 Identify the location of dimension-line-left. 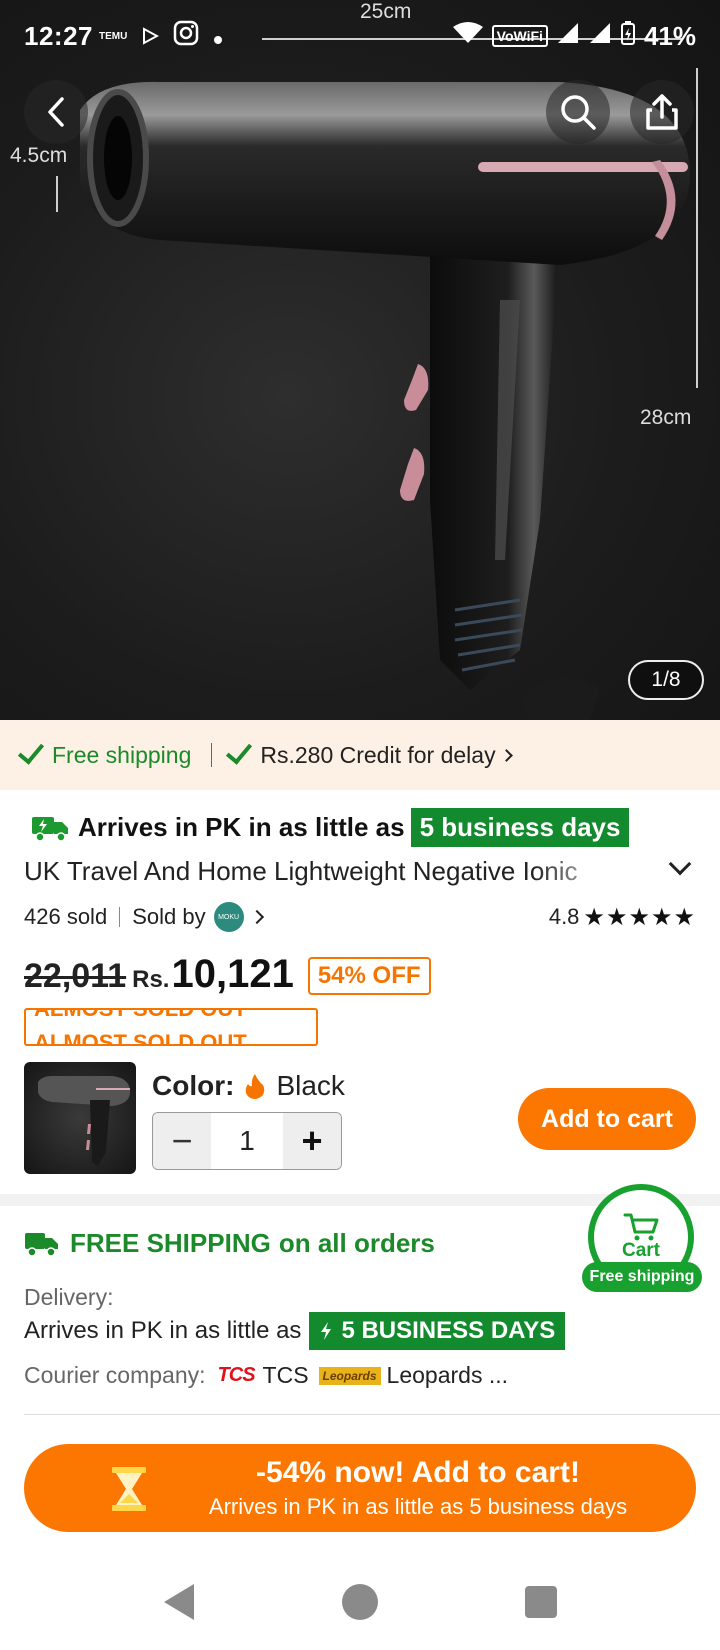
(57, 194).